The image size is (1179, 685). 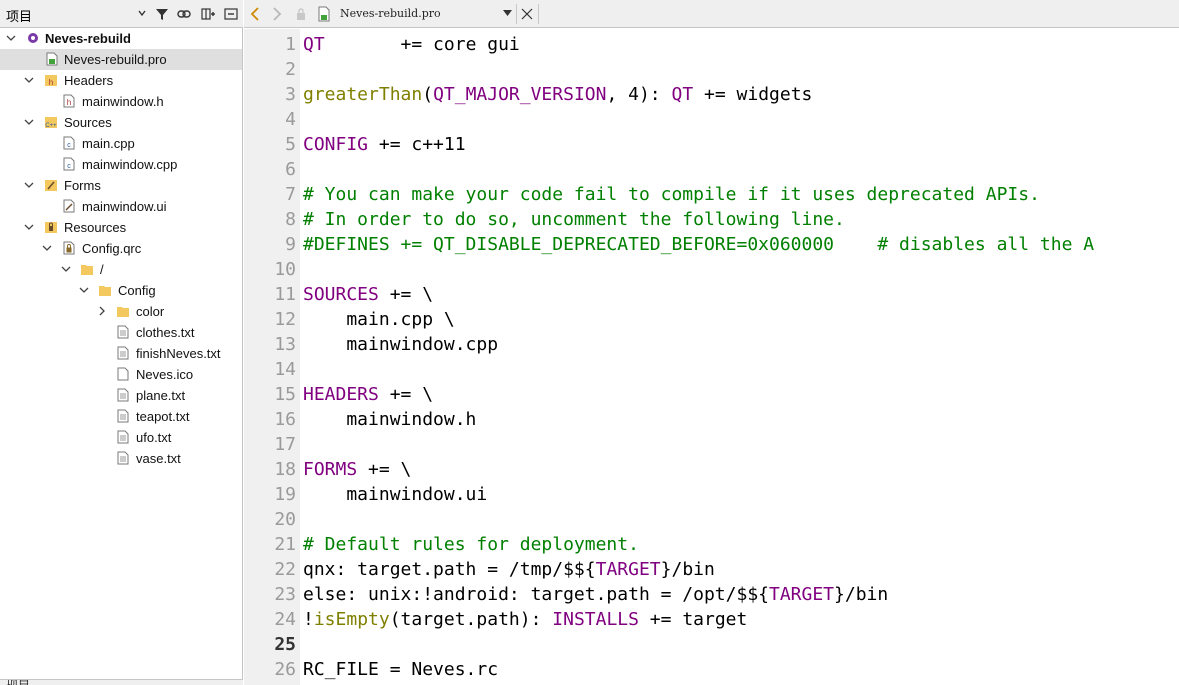 I want to click on tree-item-label: mainwindow.h, so click(x=123, y=101).